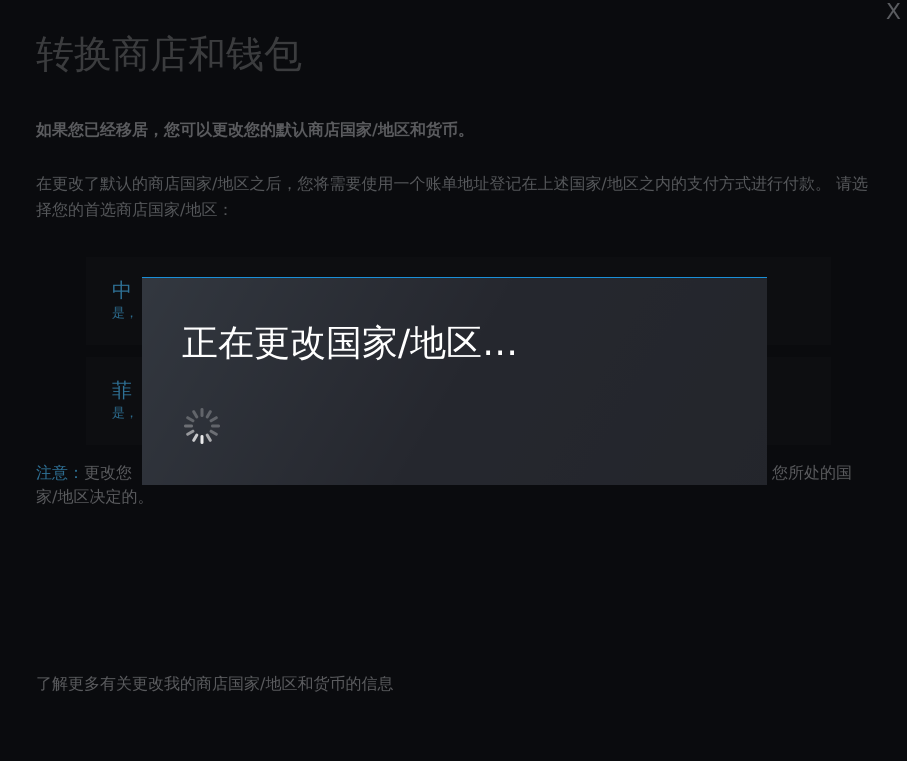  What do you see at coordinates (95, 497) in the screenshot?
I see `note-text: 家/地区决定的。` at bounding box center [95, 497].